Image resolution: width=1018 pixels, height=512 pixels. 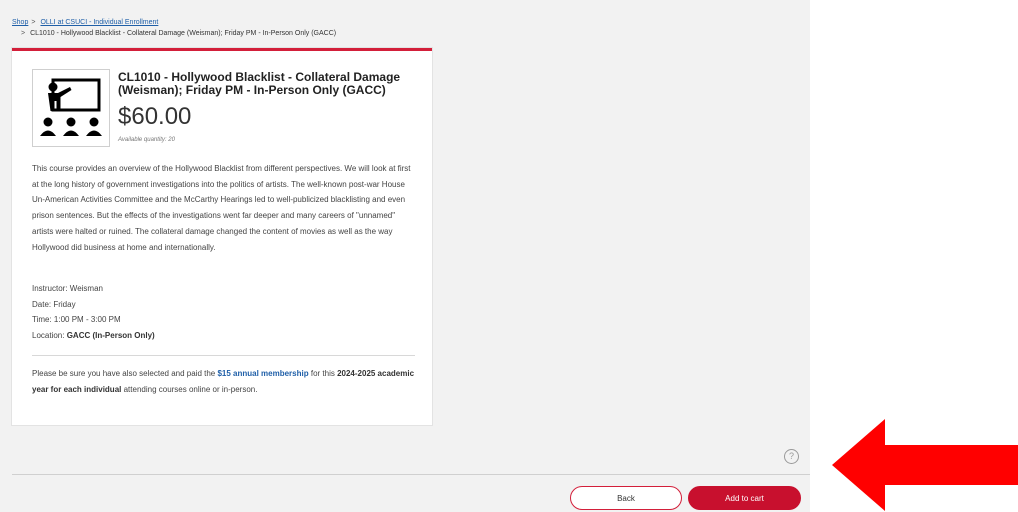 What do you see at coordinates (110, 335) in the screenshot?
I see `location-value: GACC (In-Person Only)` at bounding box center [110, 335].